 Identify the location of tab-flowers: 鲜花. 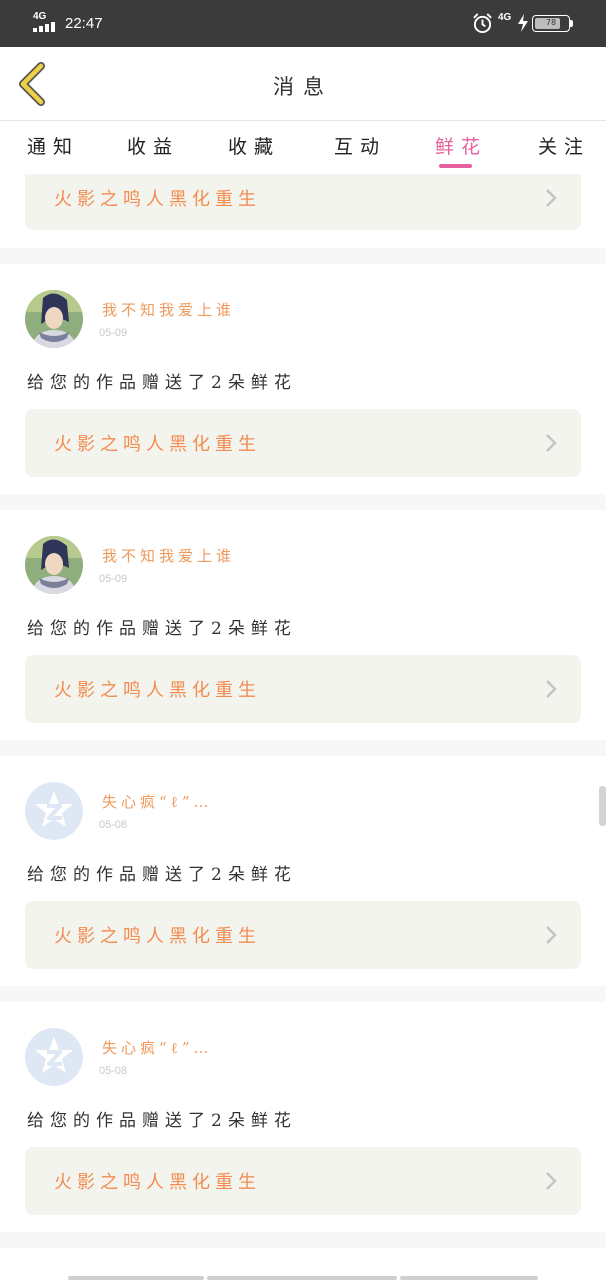
(461, 145).